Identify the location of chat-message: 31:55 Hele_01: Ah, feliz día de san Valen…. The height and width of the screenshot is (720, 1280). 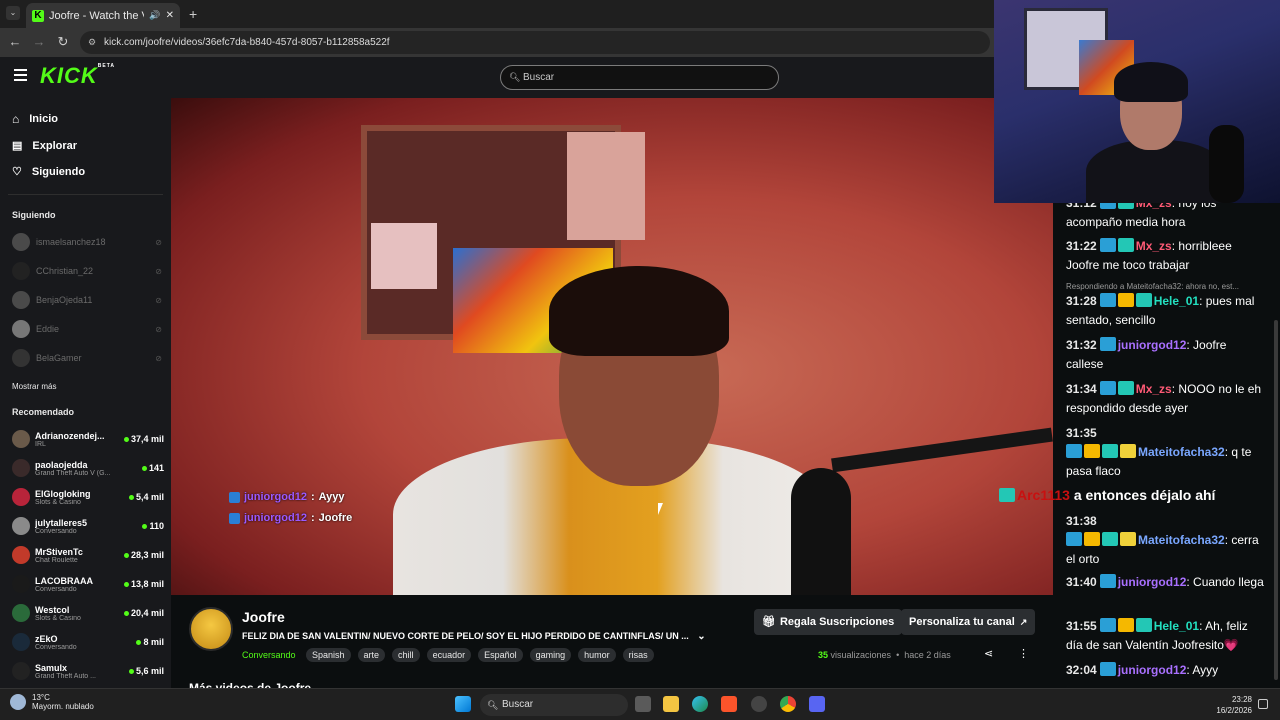
(1157, 635).